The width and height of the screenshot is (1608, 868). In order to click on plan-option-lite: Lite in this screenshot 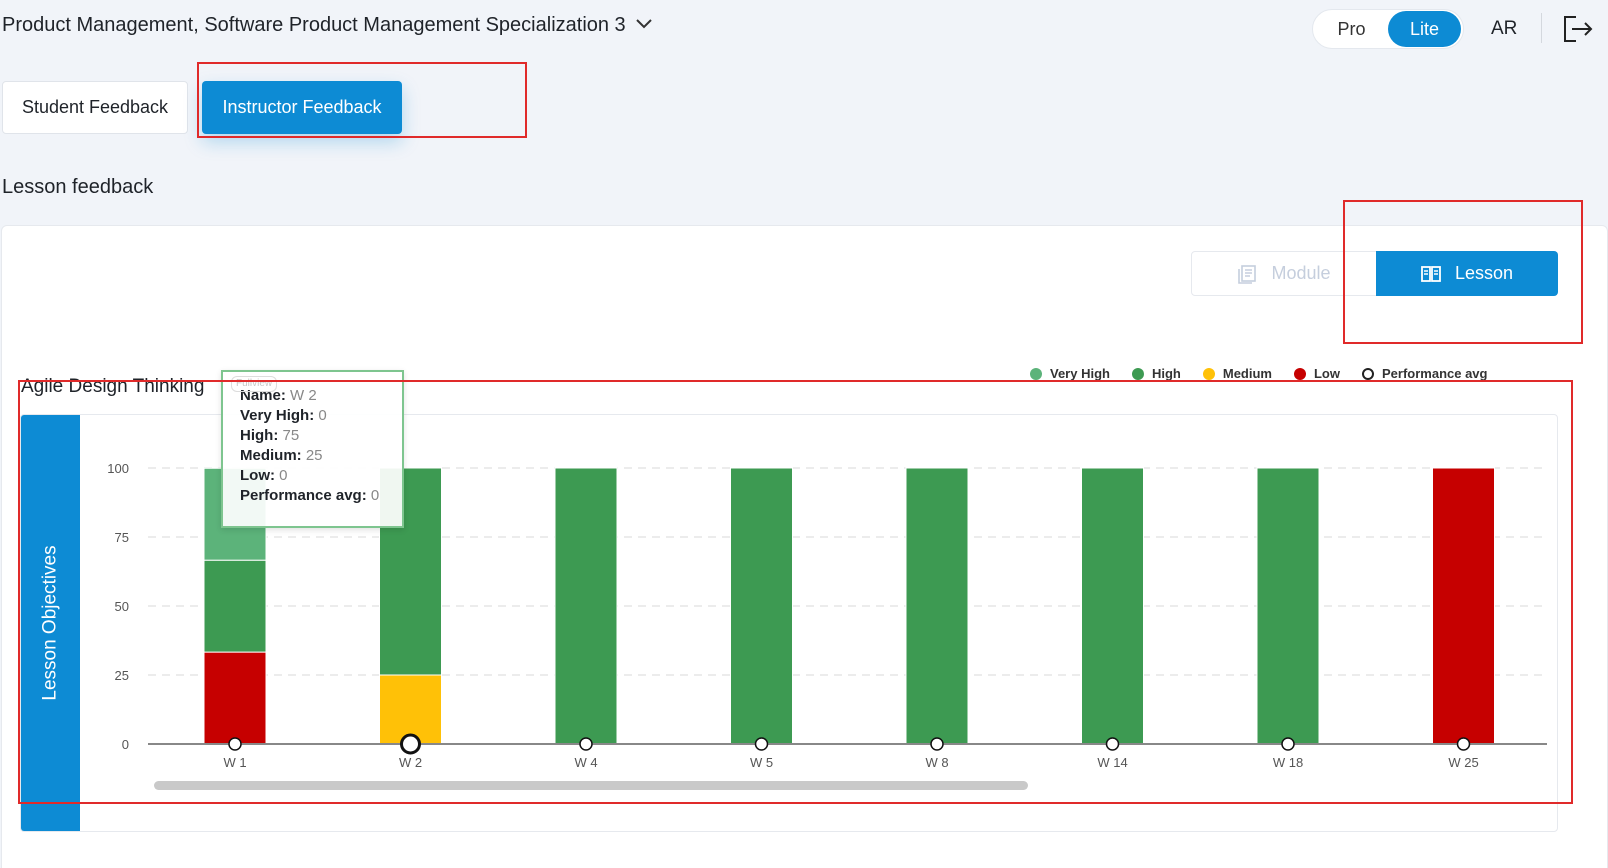, I will do `click(1424, 29)`.